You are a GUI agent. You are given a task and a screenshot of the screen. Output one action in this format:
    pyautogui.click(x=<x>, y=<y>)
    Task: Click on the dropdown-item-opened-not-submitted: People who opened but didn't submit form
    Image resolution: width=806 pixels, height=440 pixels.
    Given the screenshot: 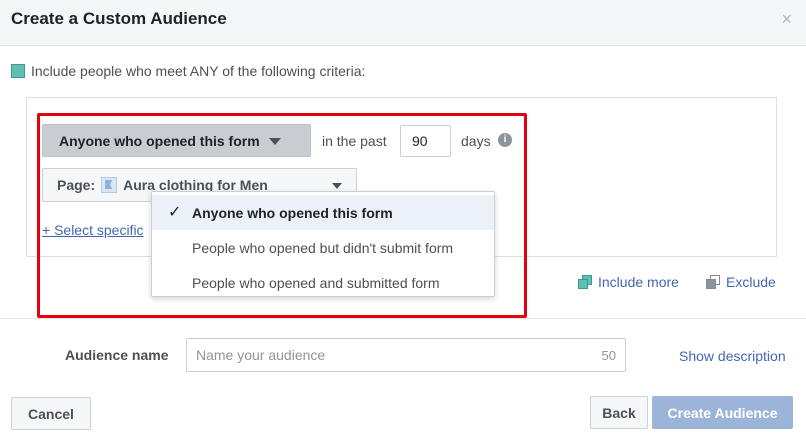 What is the action you would take?
    pyautogui.click(x=323, y=247)
    